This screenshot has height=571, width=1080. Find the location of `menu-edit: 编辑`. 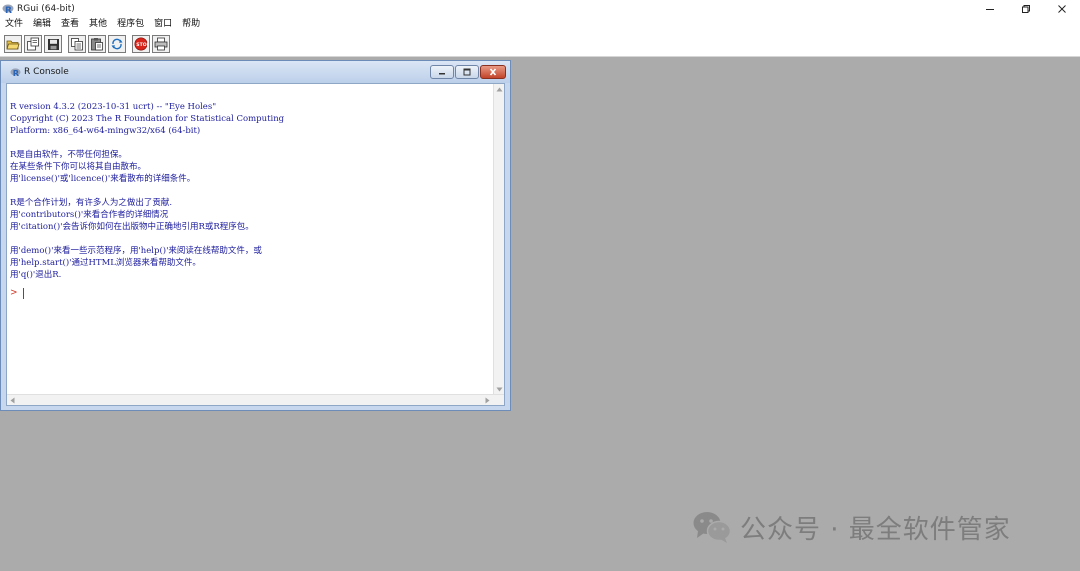

menu-edit: 编辑 is located at coordinates (42, 24).